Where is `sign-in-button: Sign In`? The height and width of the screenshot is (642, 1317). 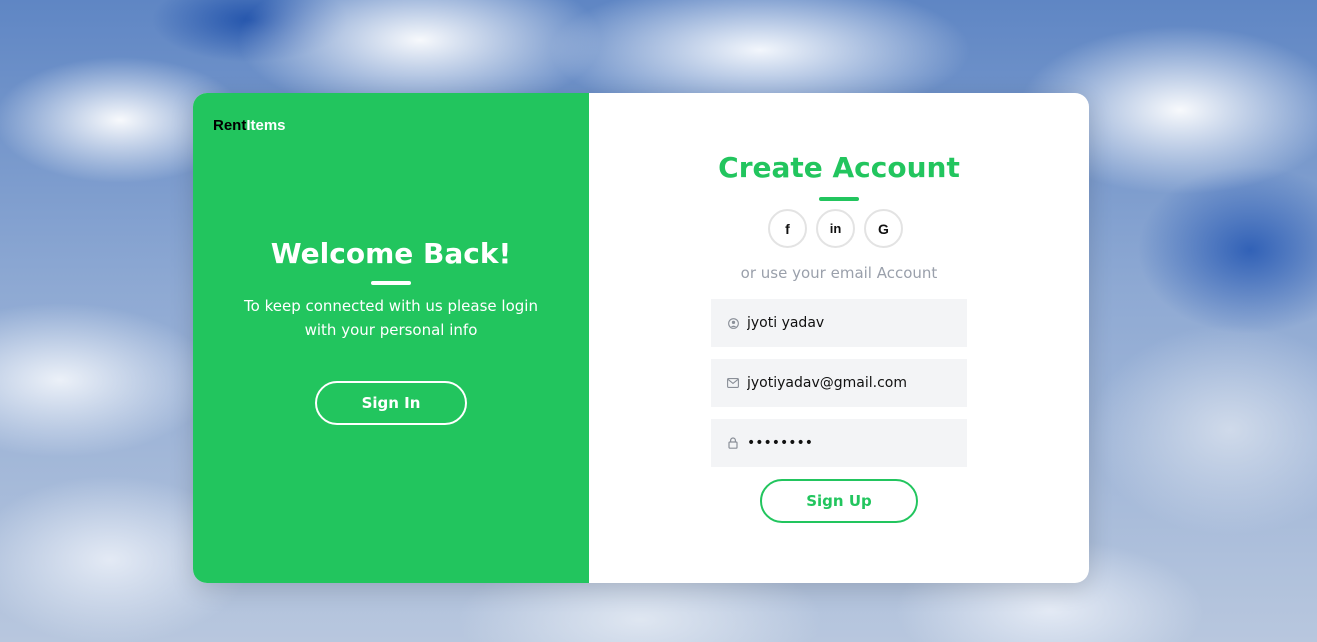
sign-in-button: Sign In is located at coordinates (391, 403).